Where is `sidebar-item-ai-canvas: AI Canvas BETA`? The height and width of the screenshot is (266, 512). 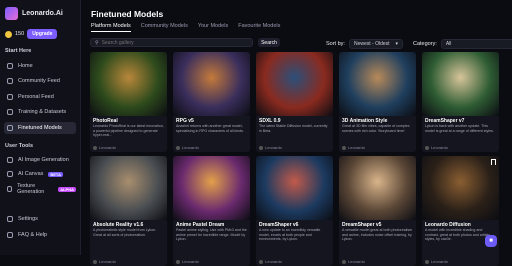 sidebar-item-ai-canvas: AI Canvas BETA is located at coordinates (40, 174).